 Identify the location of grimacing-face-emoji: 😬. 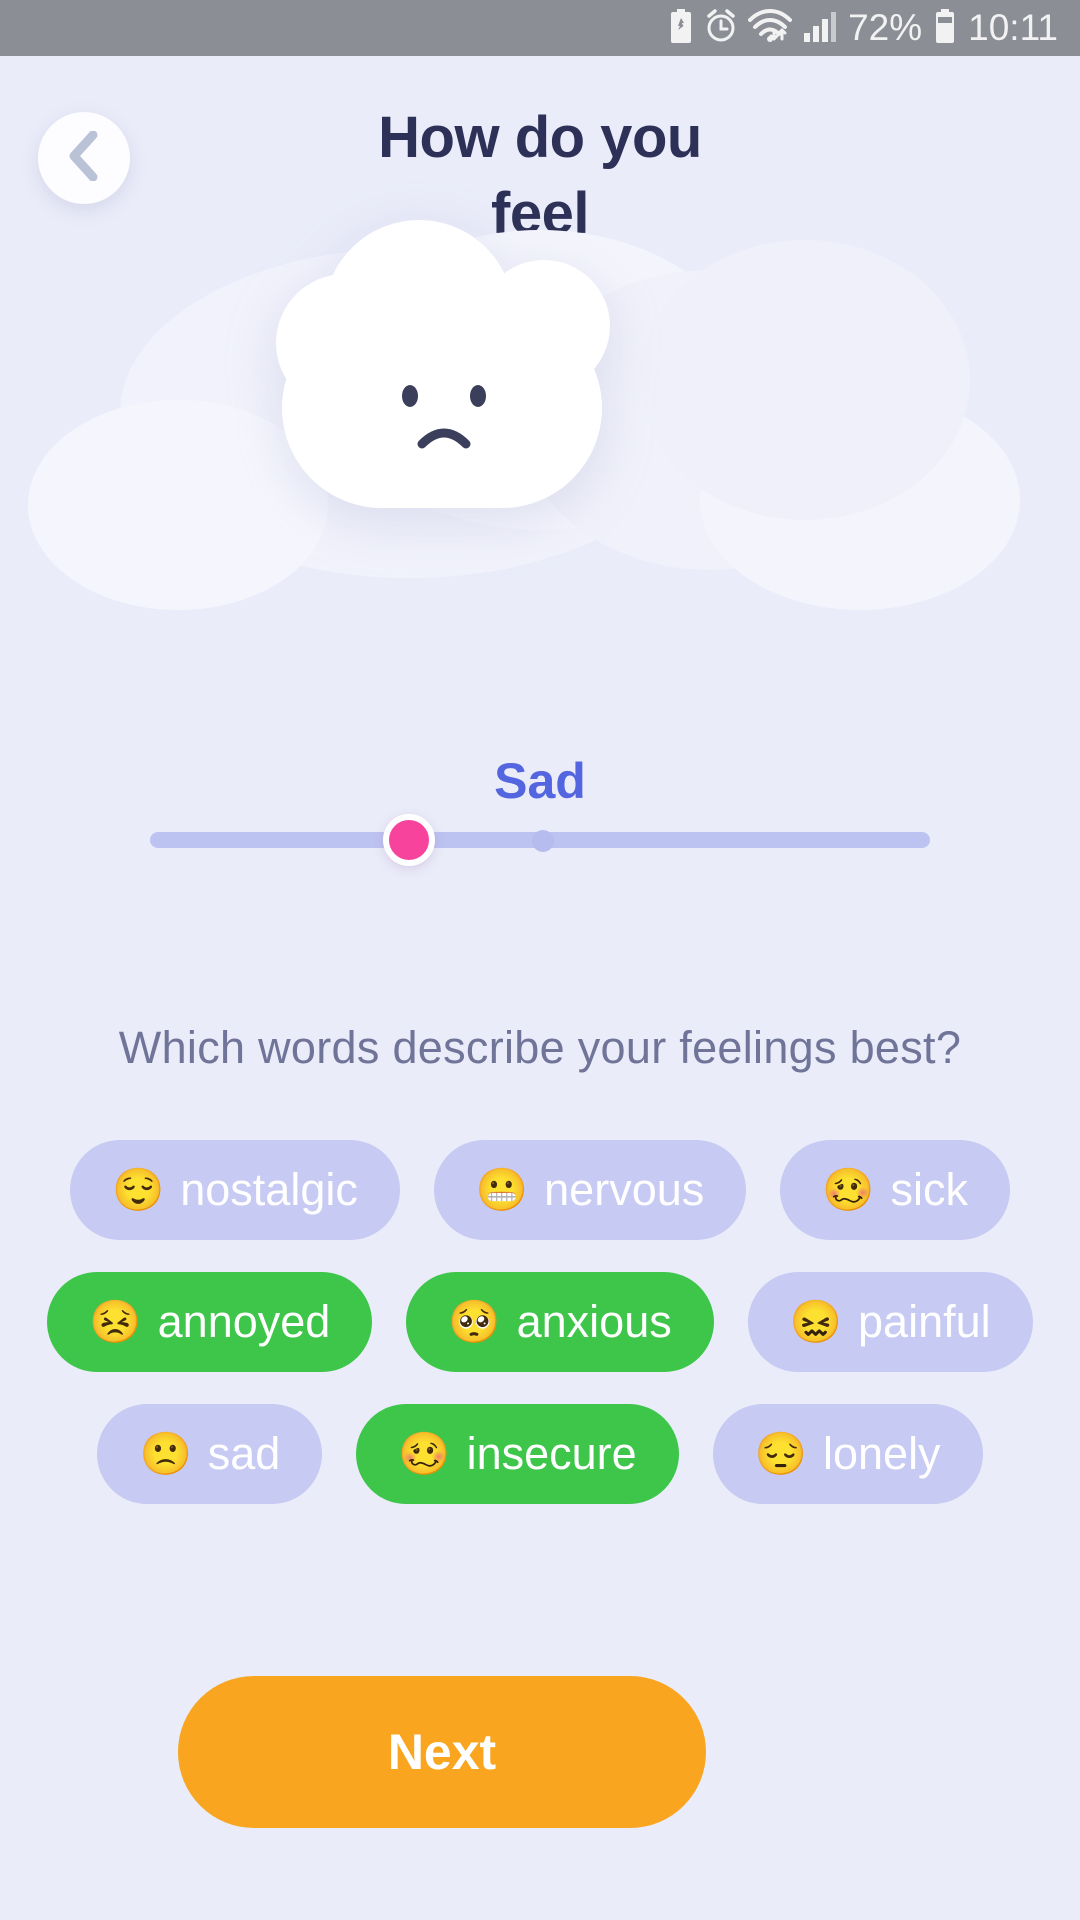
(502, 1189).